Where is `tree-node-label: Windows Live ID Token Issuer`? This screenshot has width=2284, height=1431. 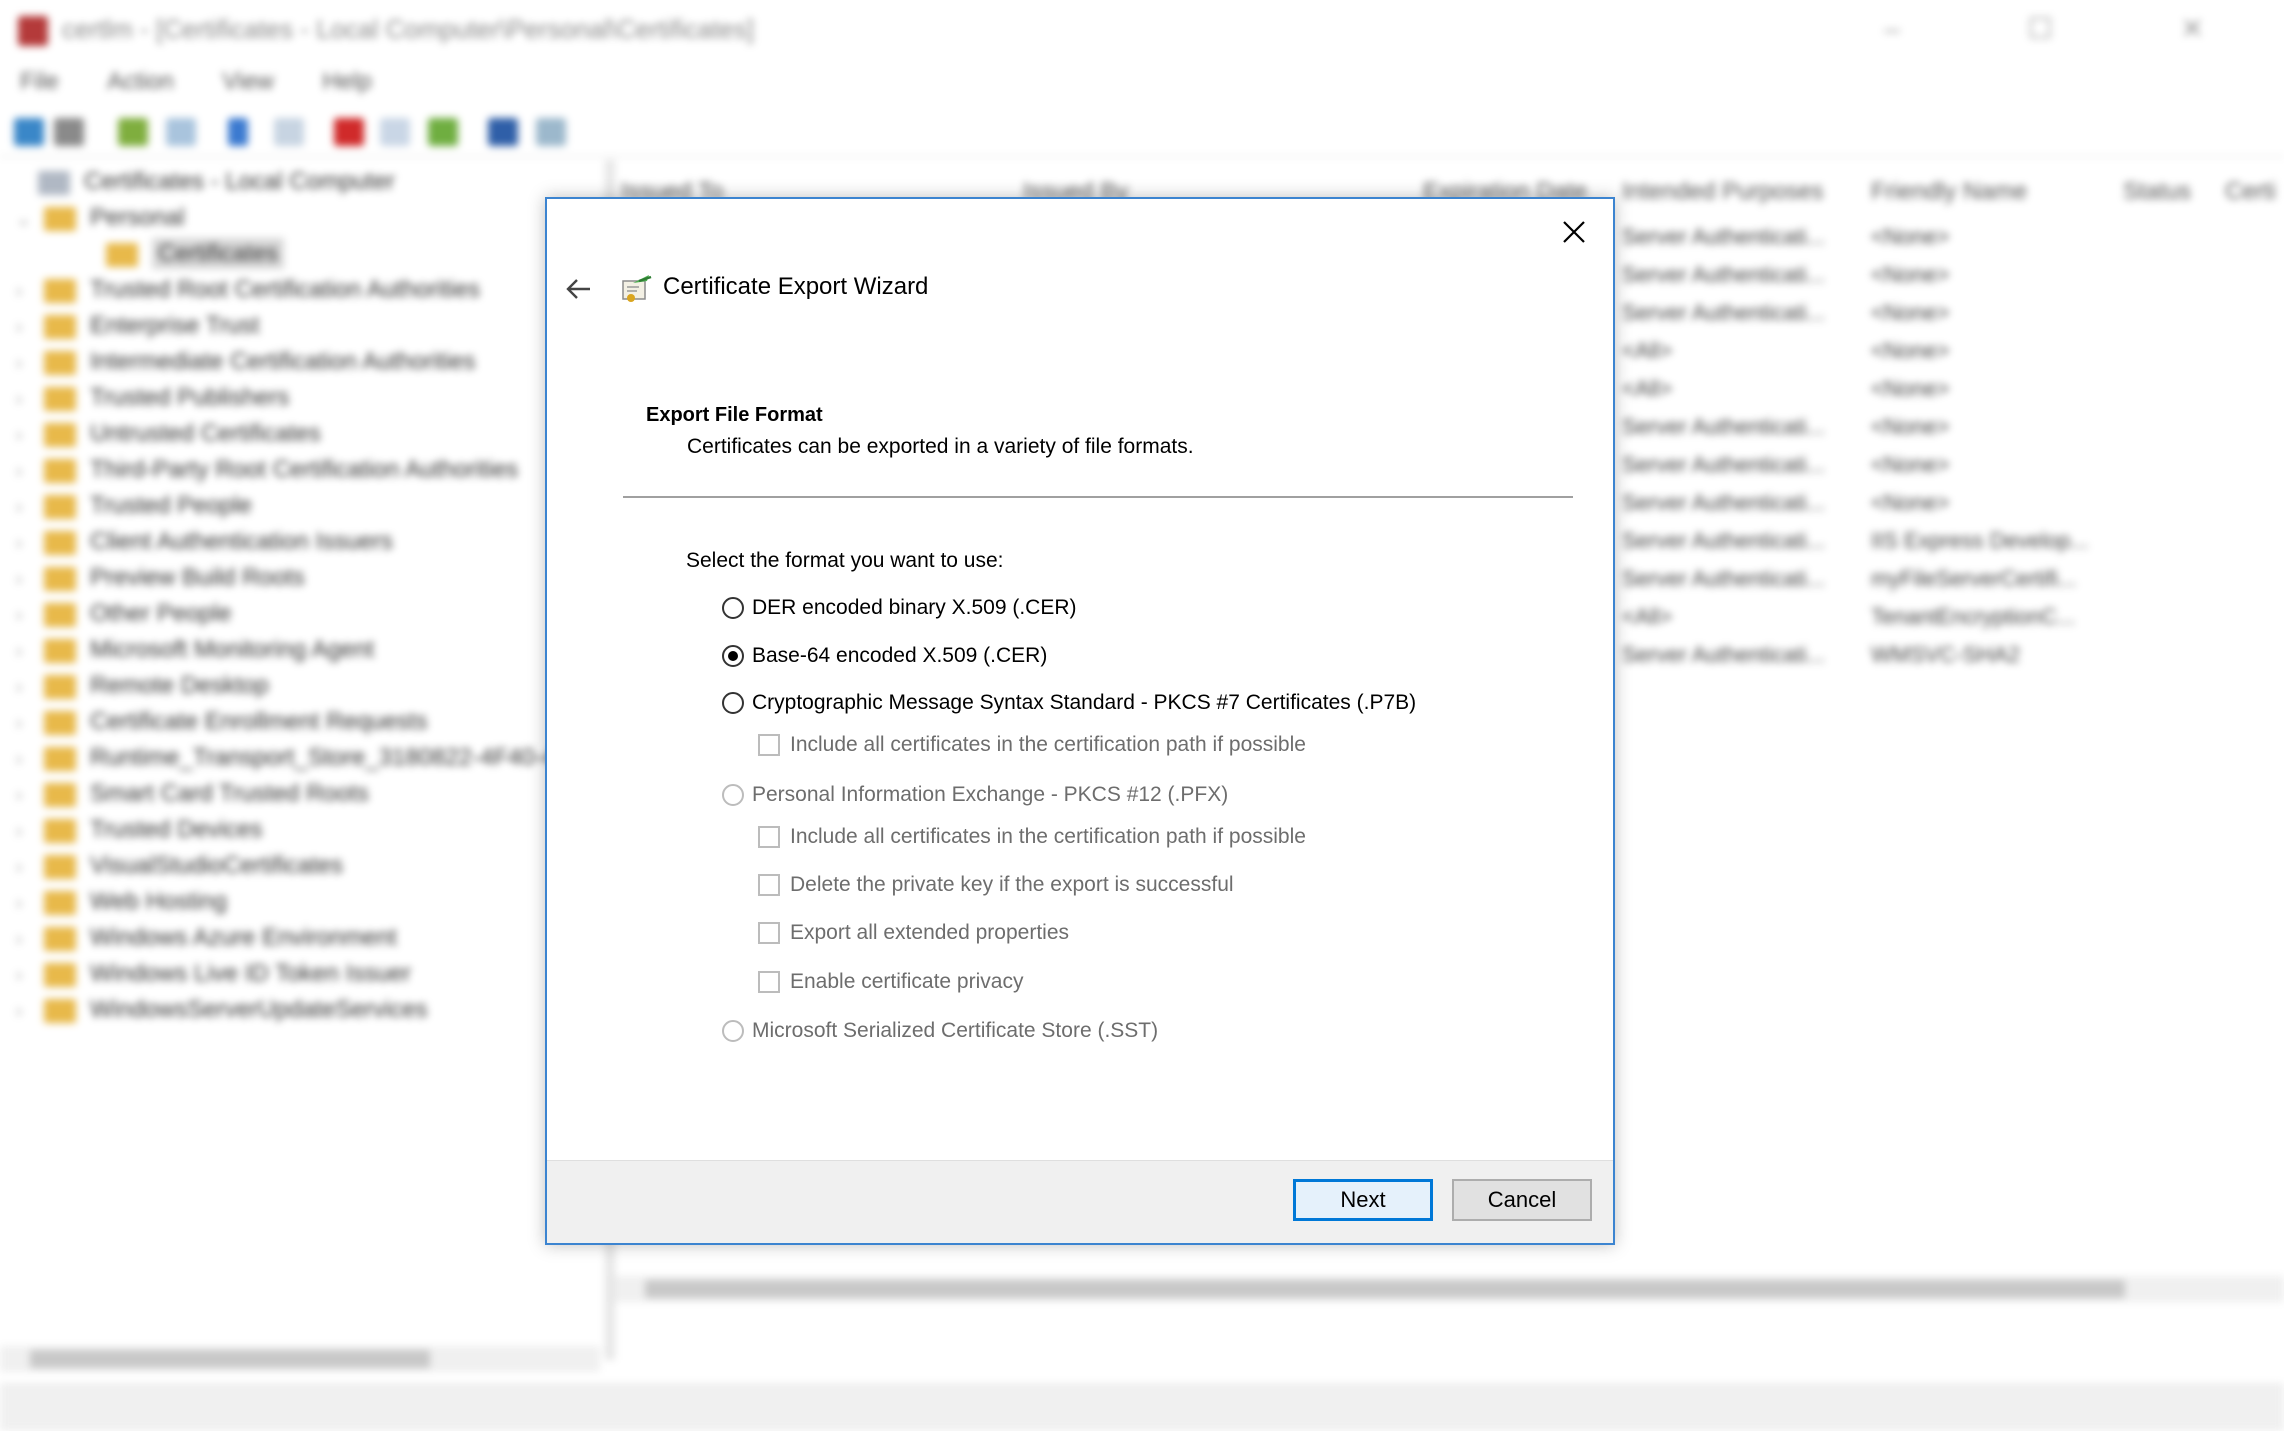 tree-node-label: Windows Live ID Token Issuer is located at coordinates (251, 973).